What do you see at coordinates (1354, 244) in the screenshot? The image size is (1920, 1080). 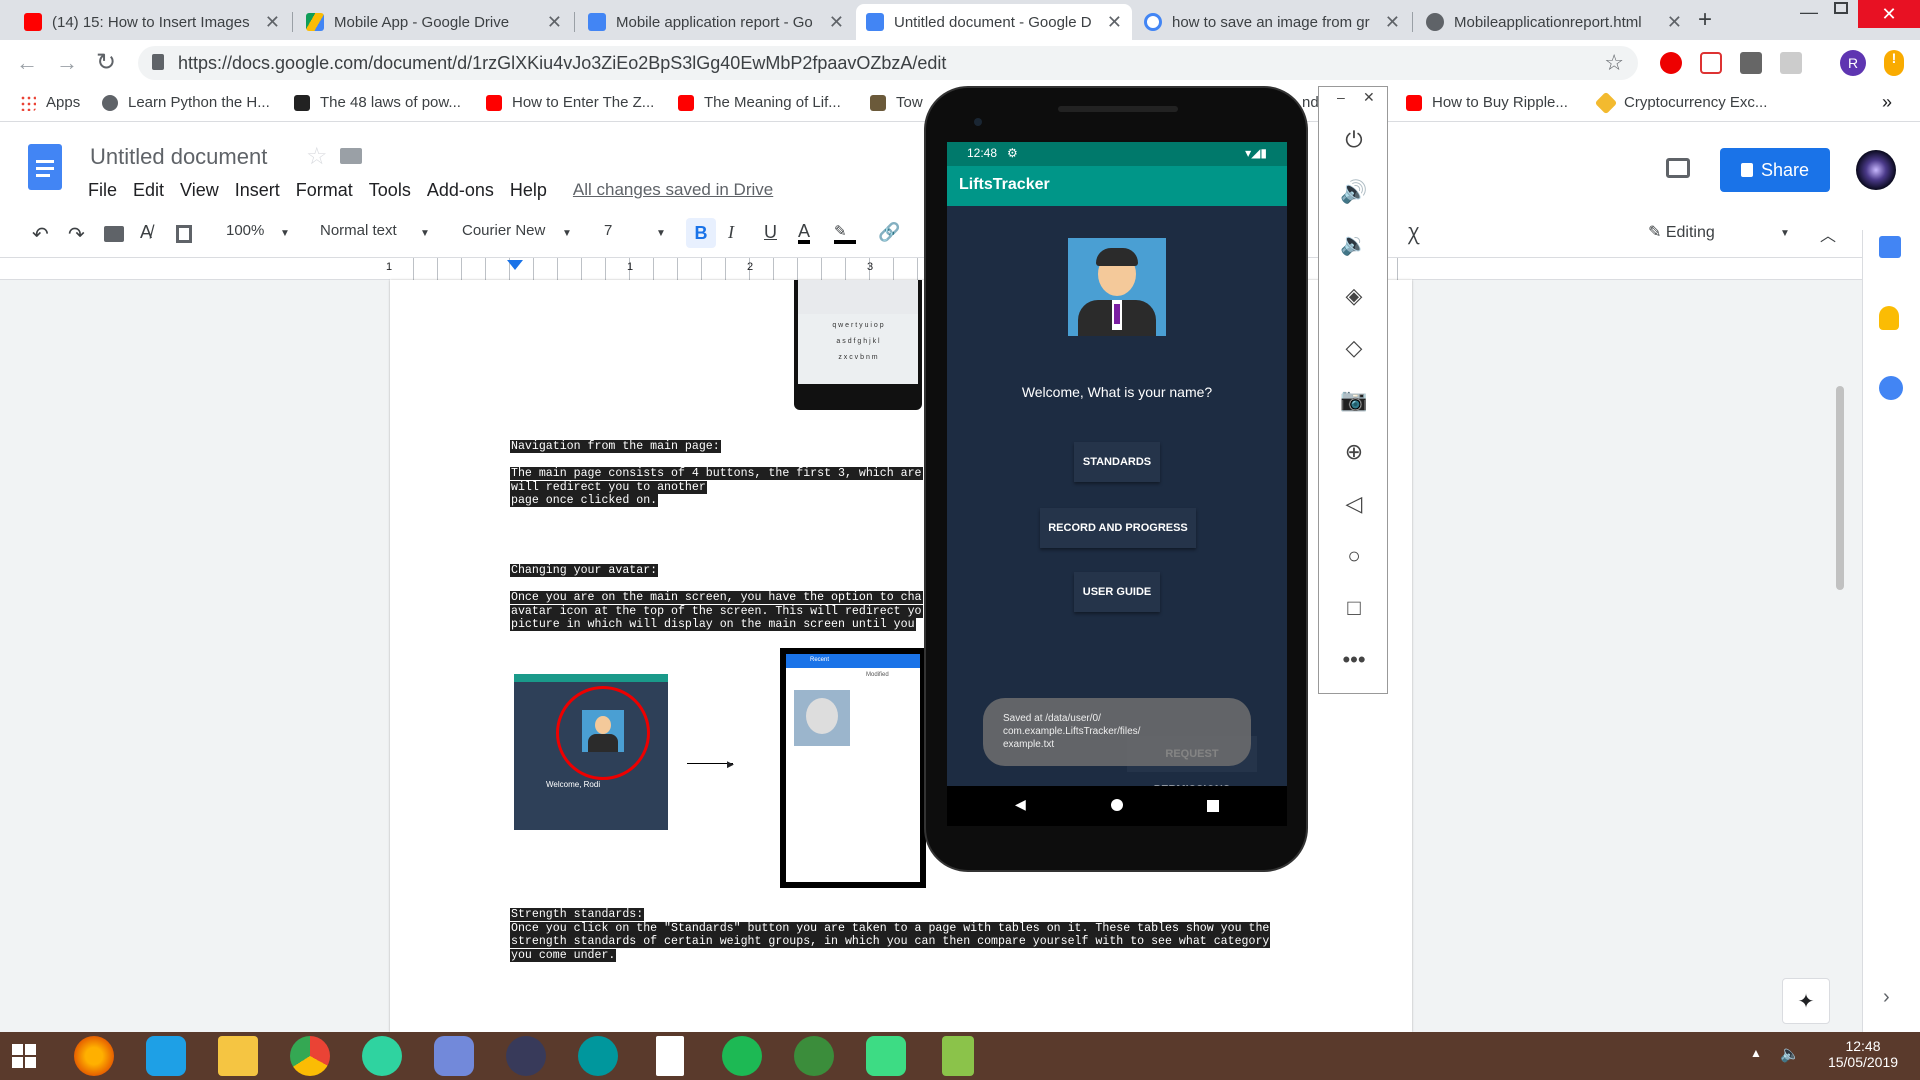 I see `volume-down-icon: 🔉` at bounding box center [1354, 244].